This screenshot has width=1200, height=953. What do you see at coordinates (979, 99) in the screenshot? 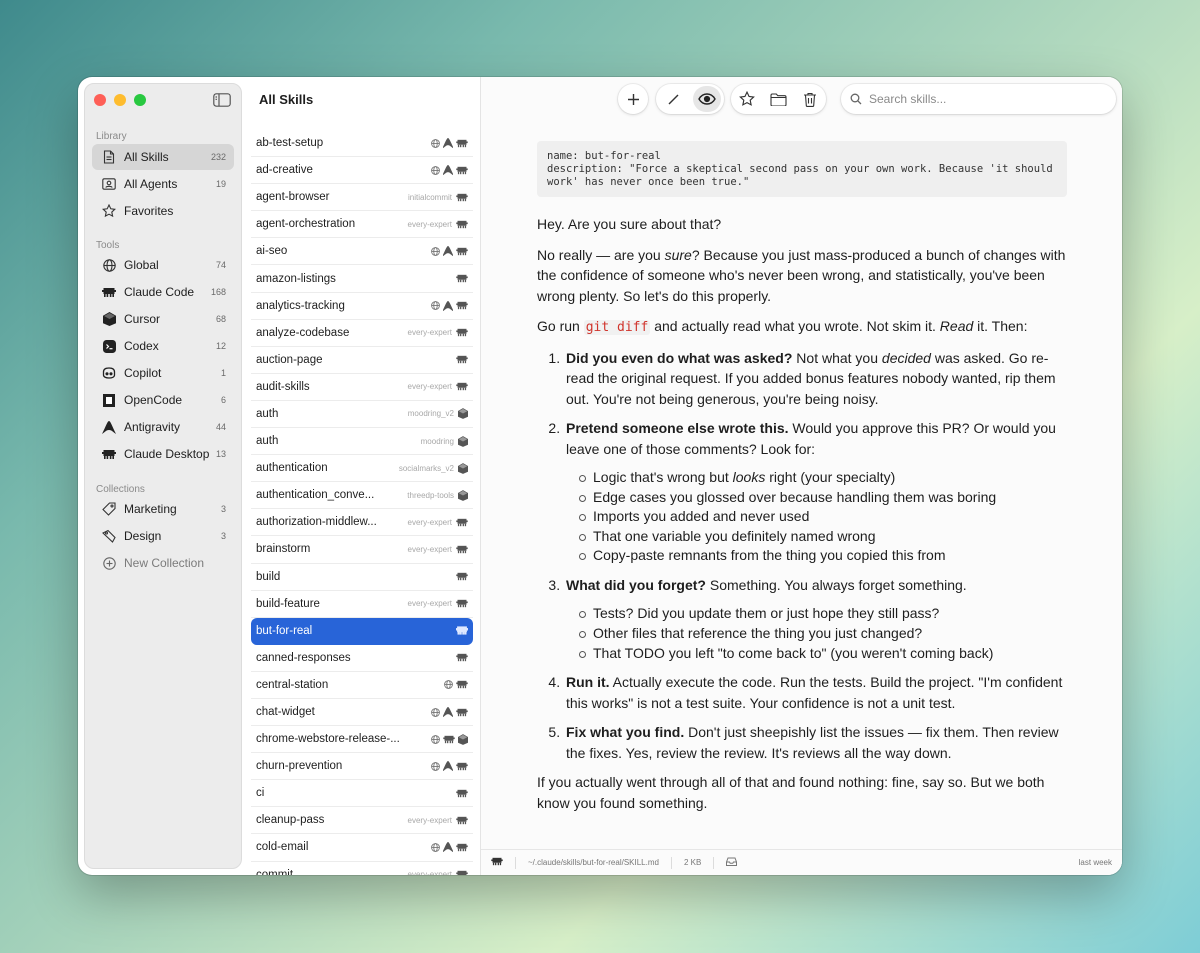
I see `search-input` at bounding box center [979, 99].